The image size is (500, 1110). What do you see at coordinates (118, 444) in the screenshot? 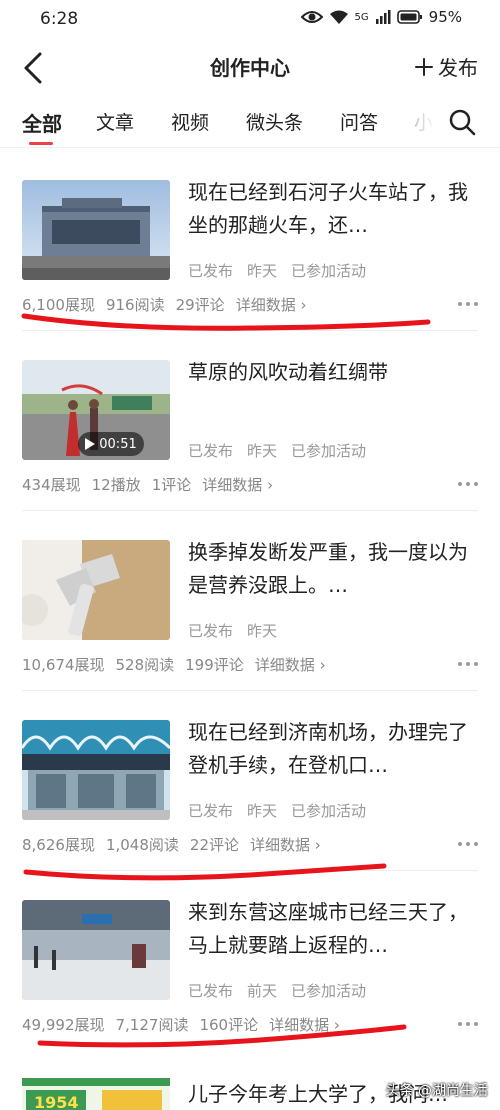
I see `video-duration: 00:51` at bounding box center [118, 444].